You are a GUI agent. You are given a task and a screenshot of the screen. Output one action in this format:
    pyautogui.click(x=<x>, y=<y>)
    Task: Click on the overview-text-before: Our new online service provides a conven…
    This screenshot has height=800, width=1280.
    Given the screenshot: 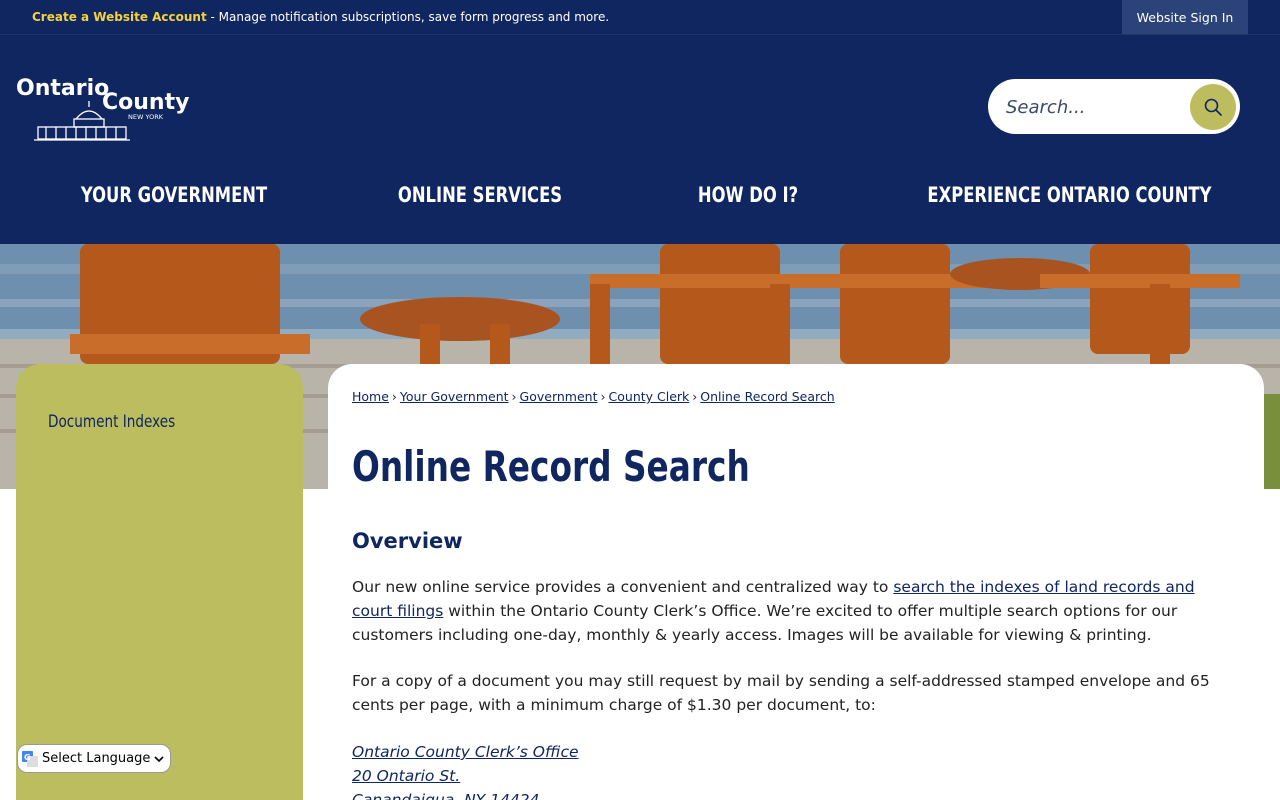 What is the action you would take?
    pyautogui.click(x=623, y=587)
    